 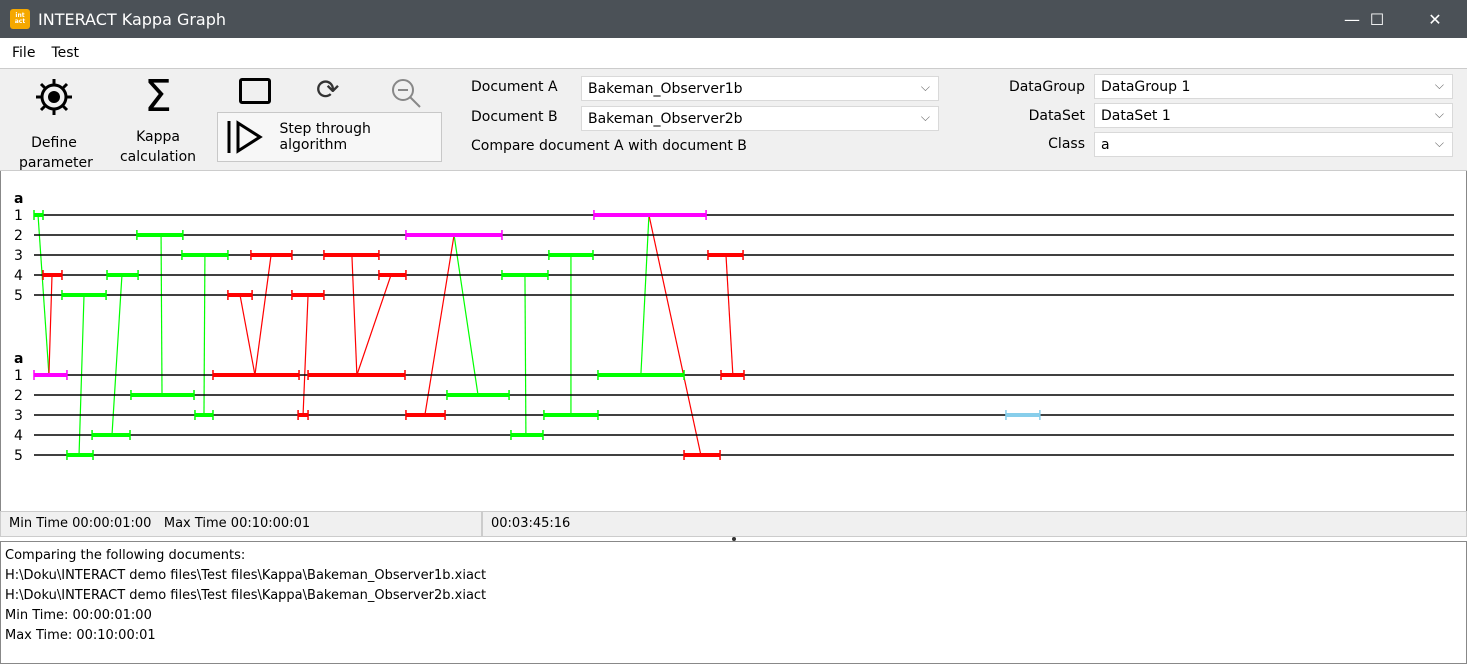 I want to click on refresh-icon: ⟳, so click(x=327, y=89).